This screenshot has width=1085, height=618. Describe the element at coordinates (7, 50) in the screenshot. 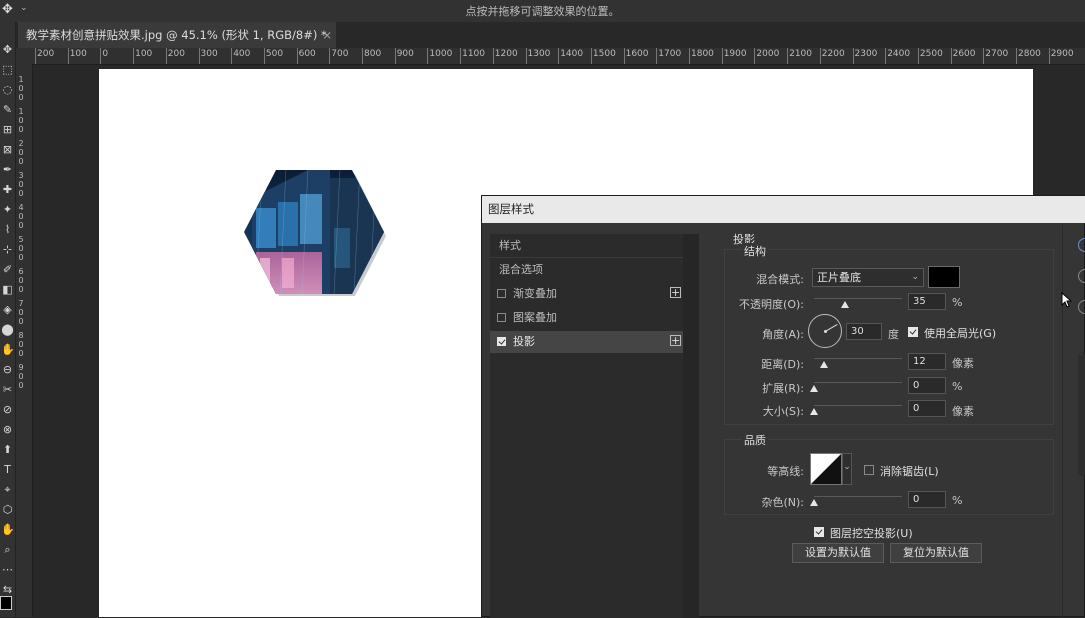

I see `tool-0-icon: ✥` at that location.